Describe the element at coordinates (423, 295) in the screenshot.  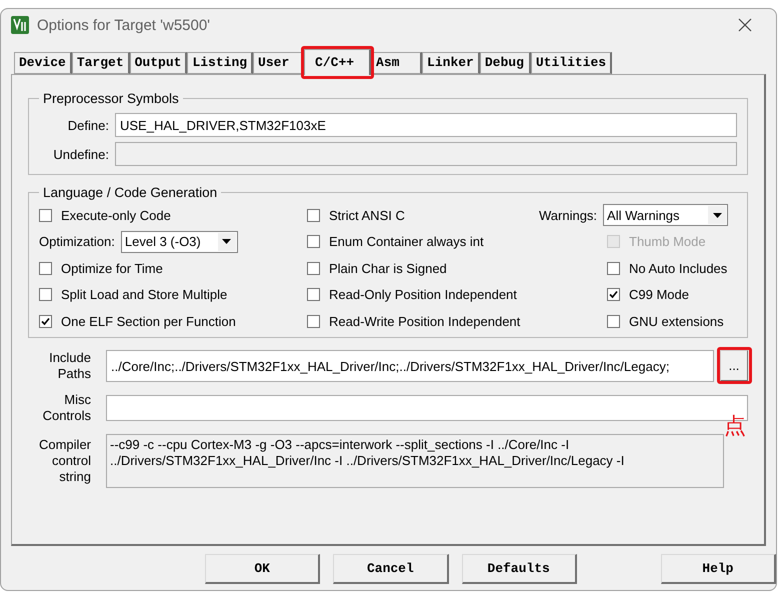
I see `checkbox-label: Read-Only Position Independent` at that location.